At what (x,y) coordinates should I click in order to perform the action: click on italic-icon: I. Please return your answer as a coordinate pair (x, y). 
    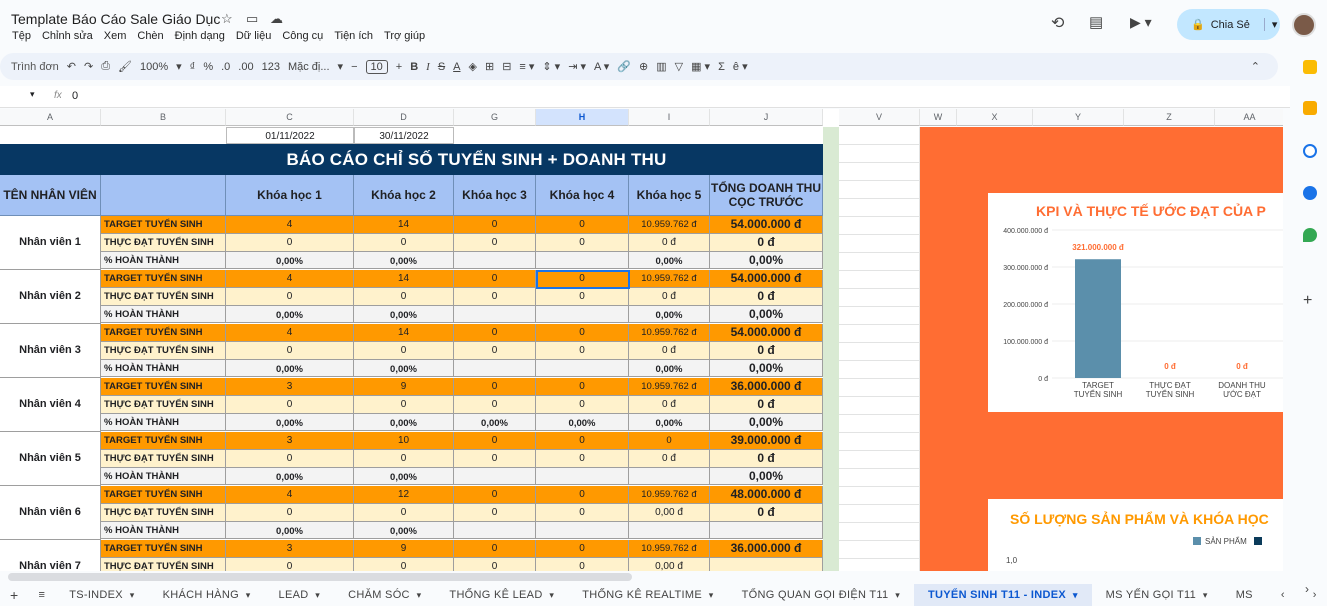
    Looking at the image, I should click on (428, 67).